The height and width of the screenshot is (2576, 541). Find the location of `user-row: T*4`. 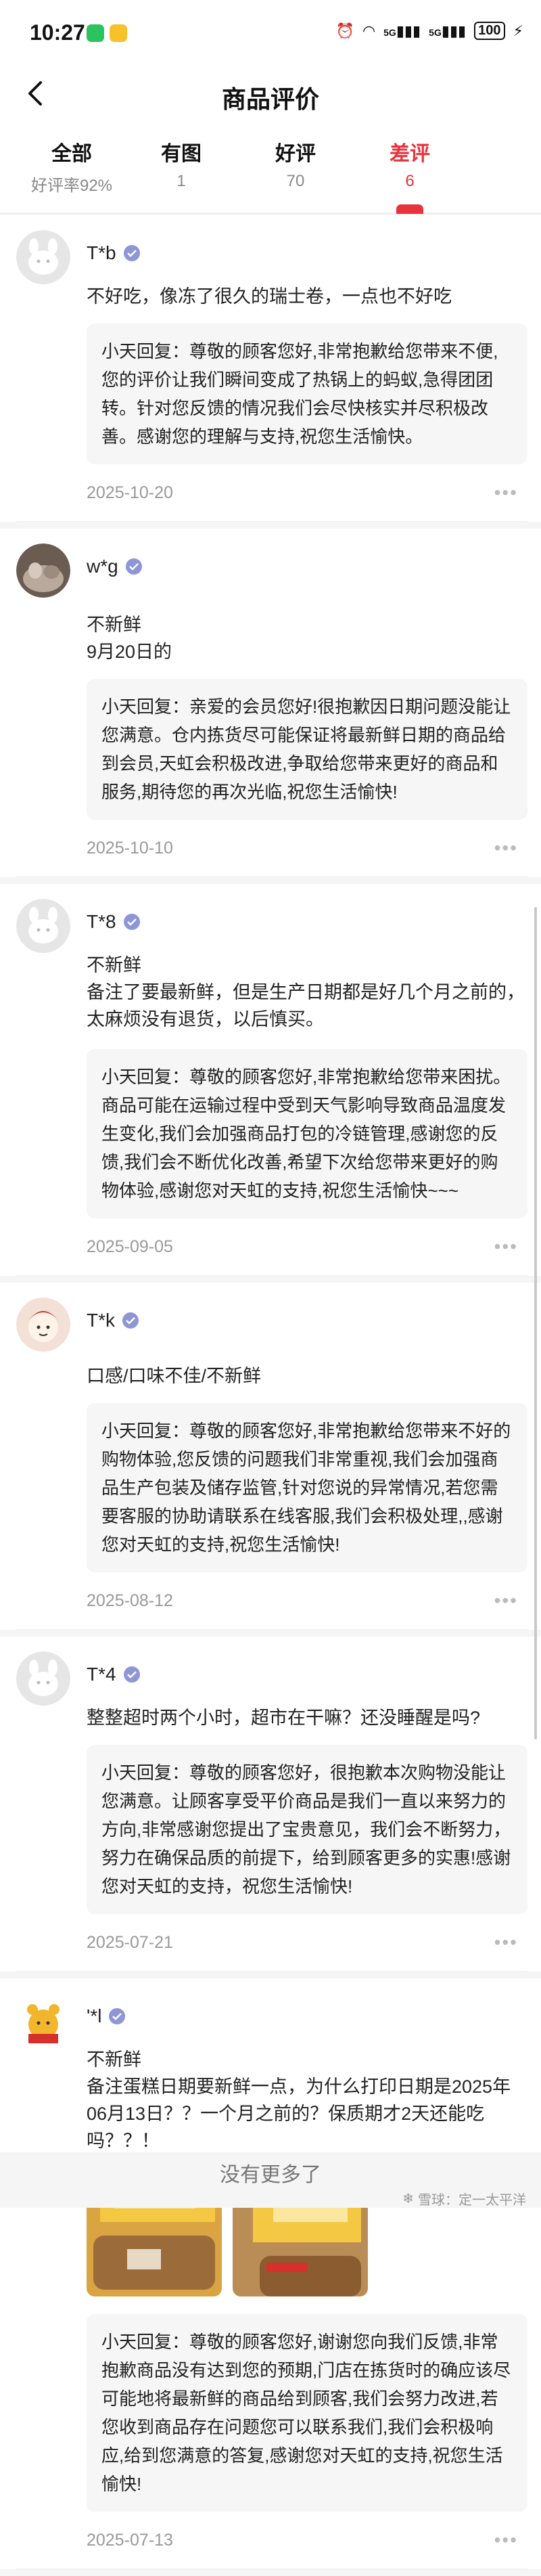

user-row: T*4 is located at coordinates (114, 1674).